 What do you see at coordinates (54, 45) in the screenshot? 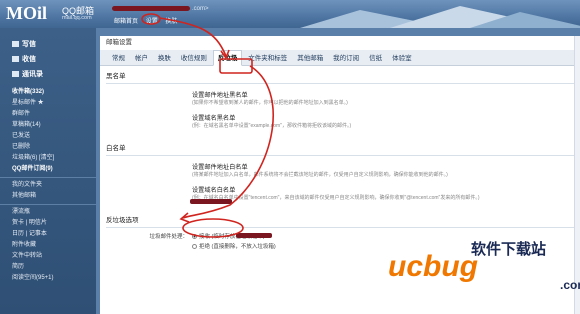
I see `compose-button: 写信` at bounding box center [54, 45].